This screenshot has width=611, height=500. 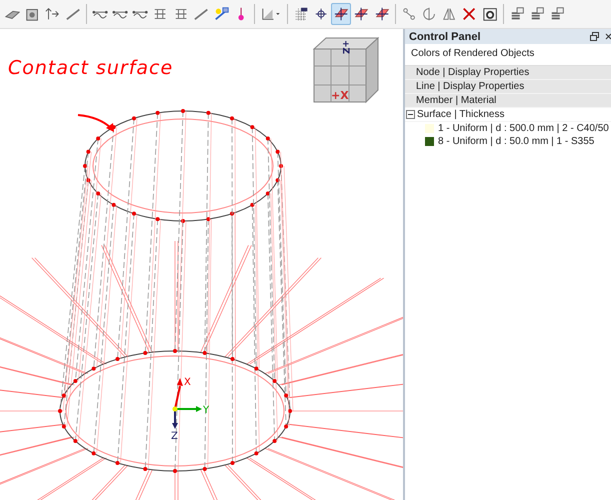 What do you see at coordinates (460, 114) in the screenshot?
I see `tree-group-label: Surface | Thickness` at bounding box center [460, 114].